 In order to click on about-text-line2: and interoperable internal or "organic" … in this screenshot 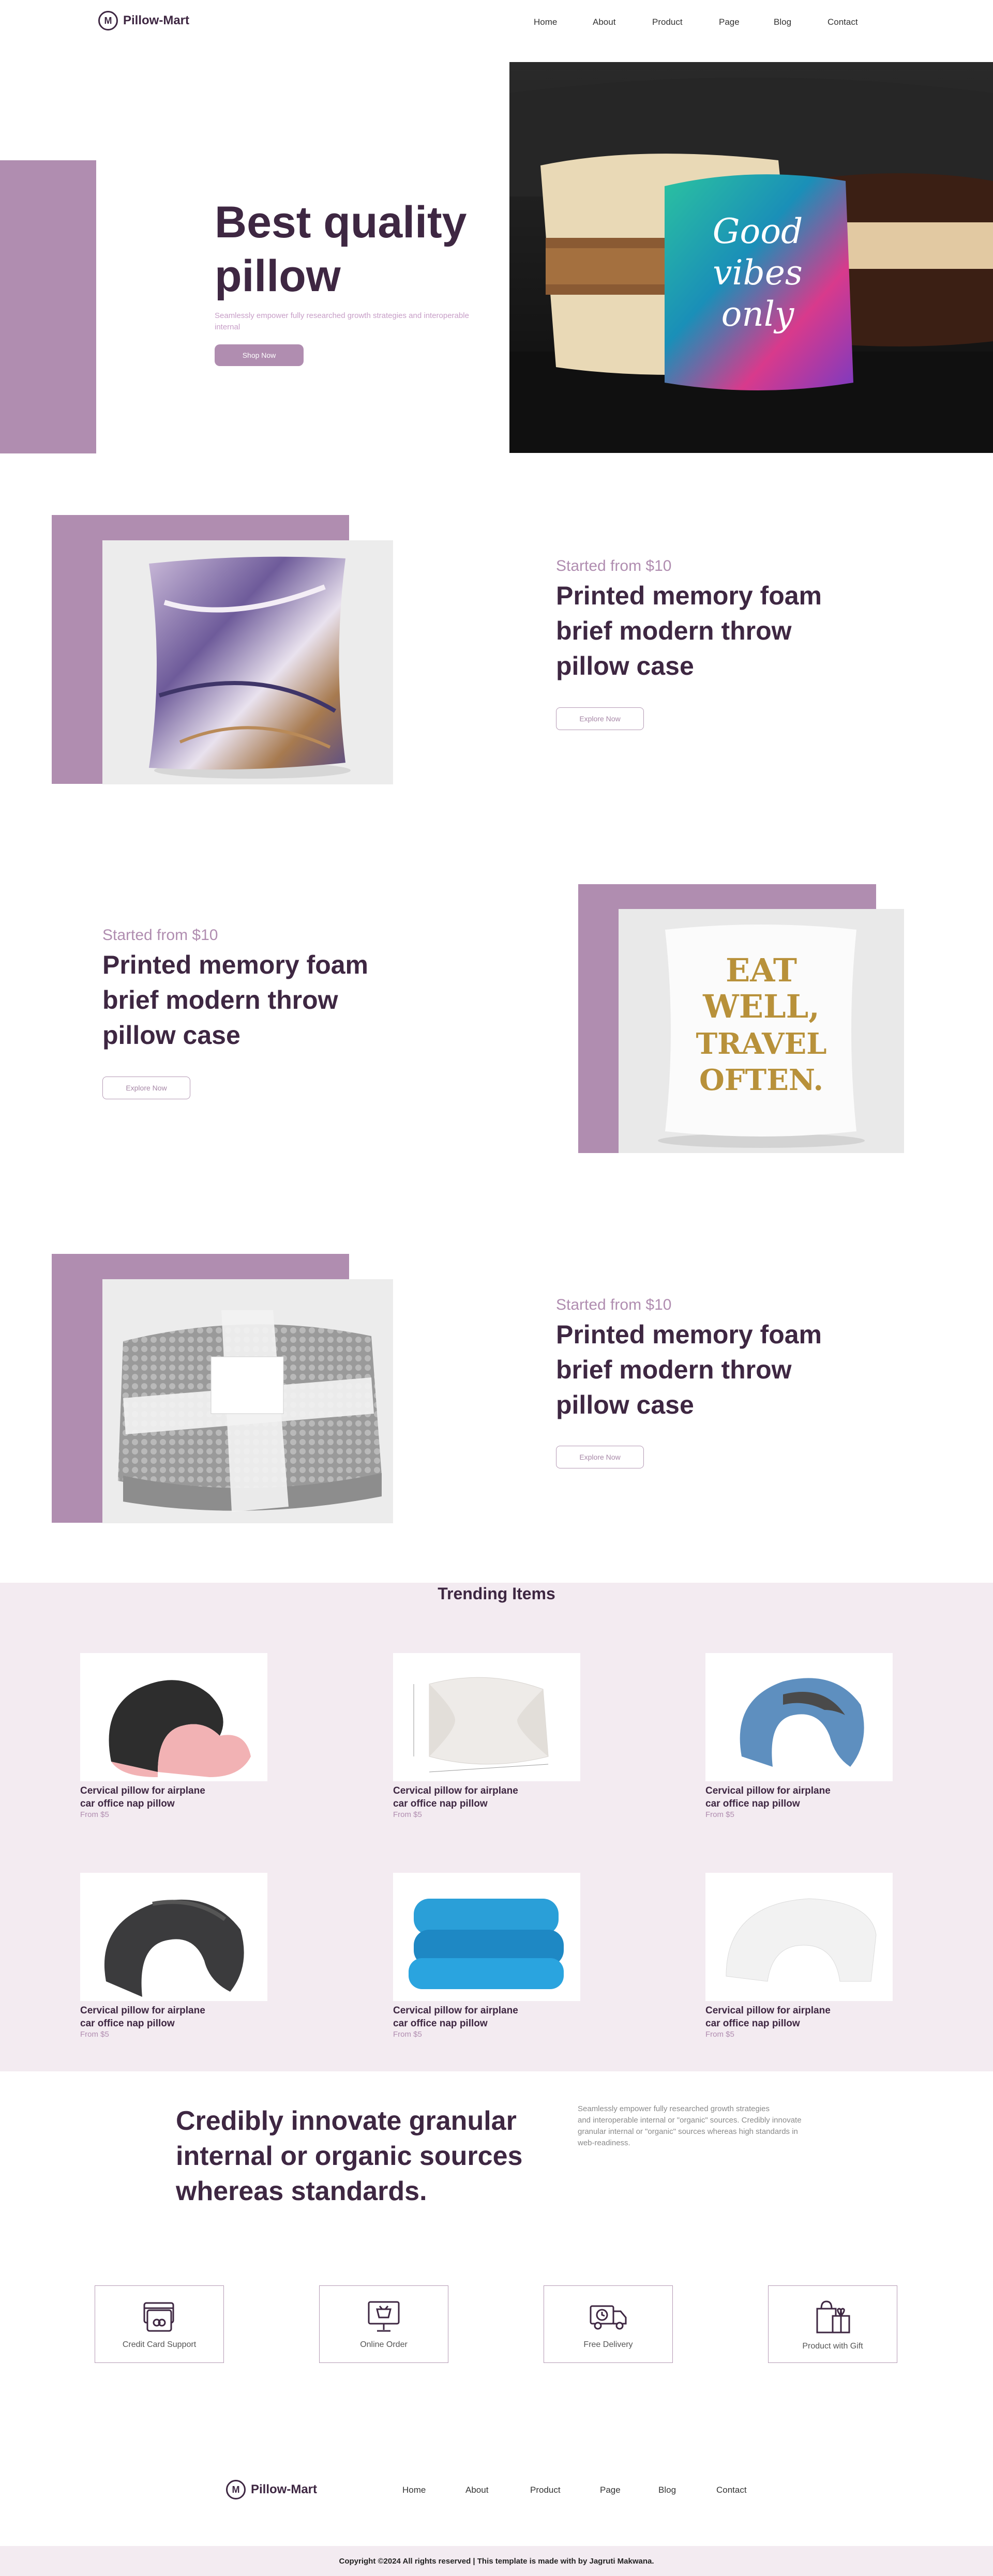, I will do `click(690, 2121)`.